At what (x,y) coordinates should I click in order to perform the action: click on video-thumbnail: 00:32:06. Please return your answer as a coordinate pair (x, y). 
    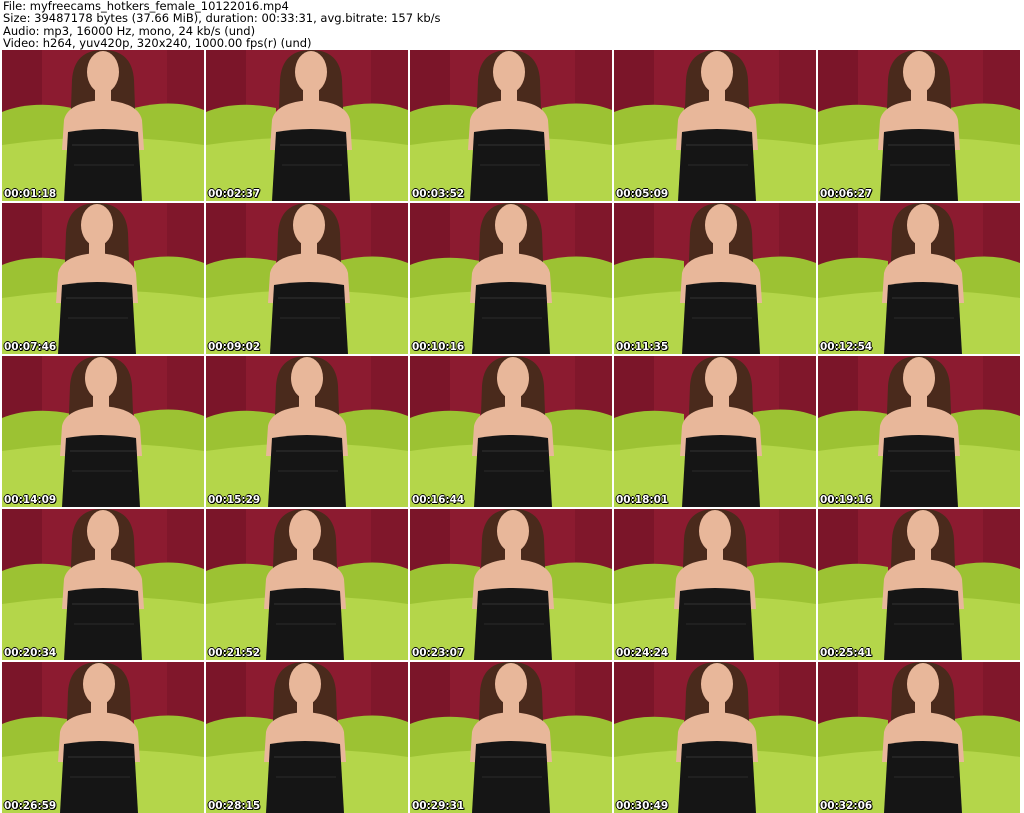
    Looking at the image, I should click on (919, 737).